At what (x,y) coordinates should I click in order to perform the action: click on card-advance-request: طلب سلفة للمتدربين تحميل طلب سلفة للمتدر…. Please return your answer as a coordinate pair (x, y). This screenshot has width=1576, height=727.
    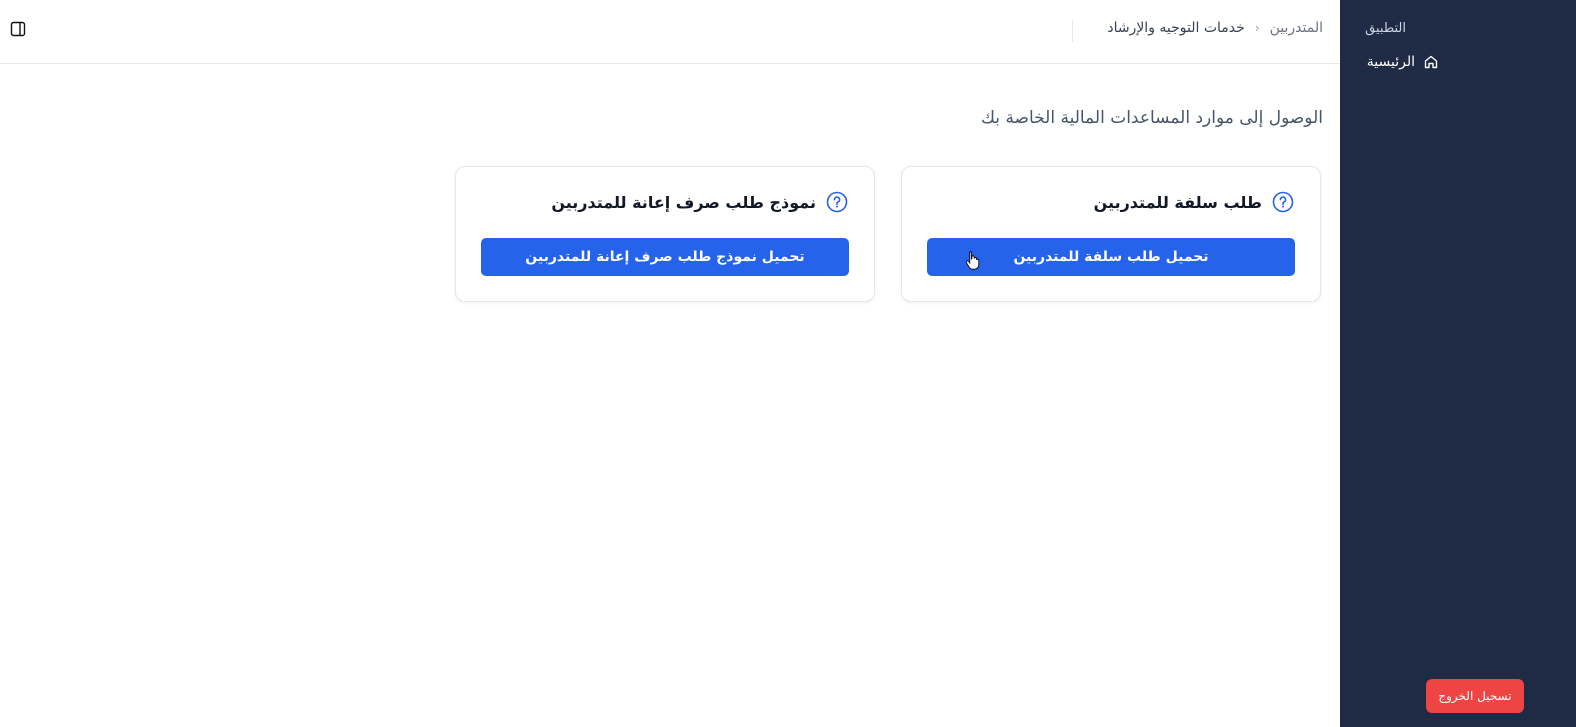
    Looking at the image, I should click on (1111, 234).